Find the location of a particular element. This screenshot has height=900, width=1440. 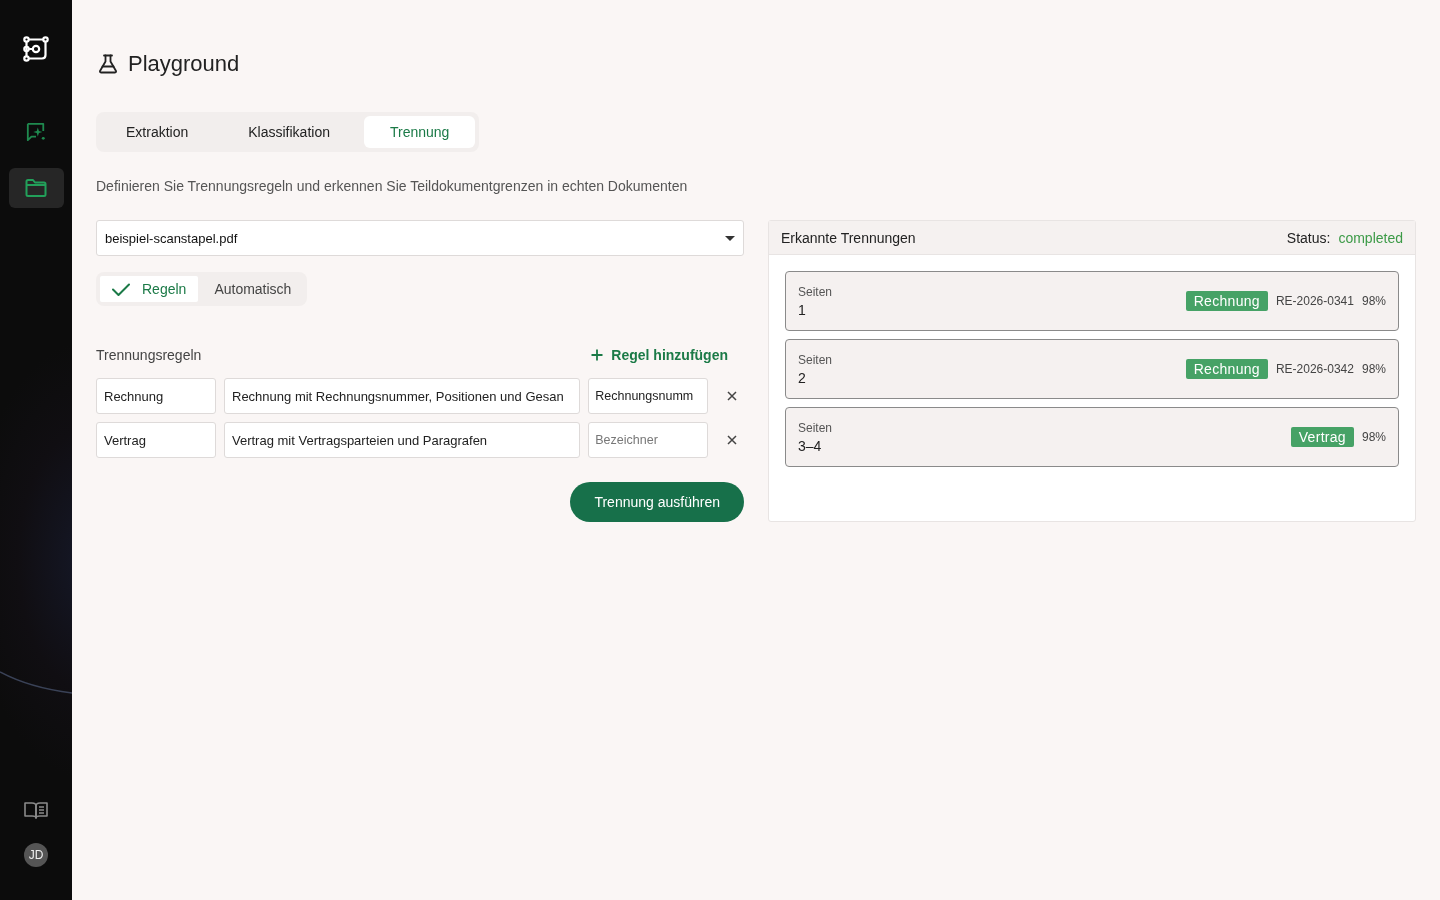

book-icon is located at coordinates (36, 810).